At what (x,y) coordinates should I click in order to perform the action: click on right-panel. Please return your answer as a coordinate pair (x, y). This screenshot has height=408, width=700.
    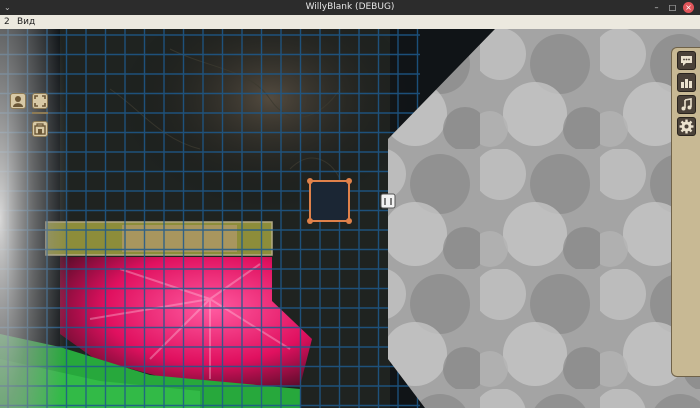
    Looking at the image, I should click on (685, 212).